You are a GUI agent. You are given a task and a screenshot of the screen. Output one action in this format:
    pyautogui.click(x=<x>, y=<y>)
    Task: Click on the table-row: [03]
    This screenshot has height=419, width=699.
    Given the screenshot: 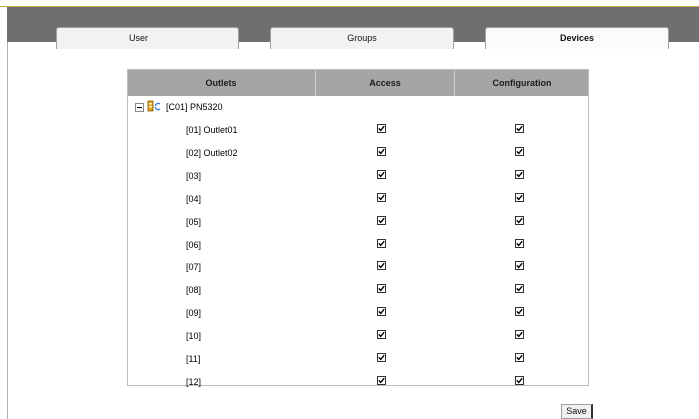 What is the action you would take?
    pyautogui.click(x=358, y=176)
    